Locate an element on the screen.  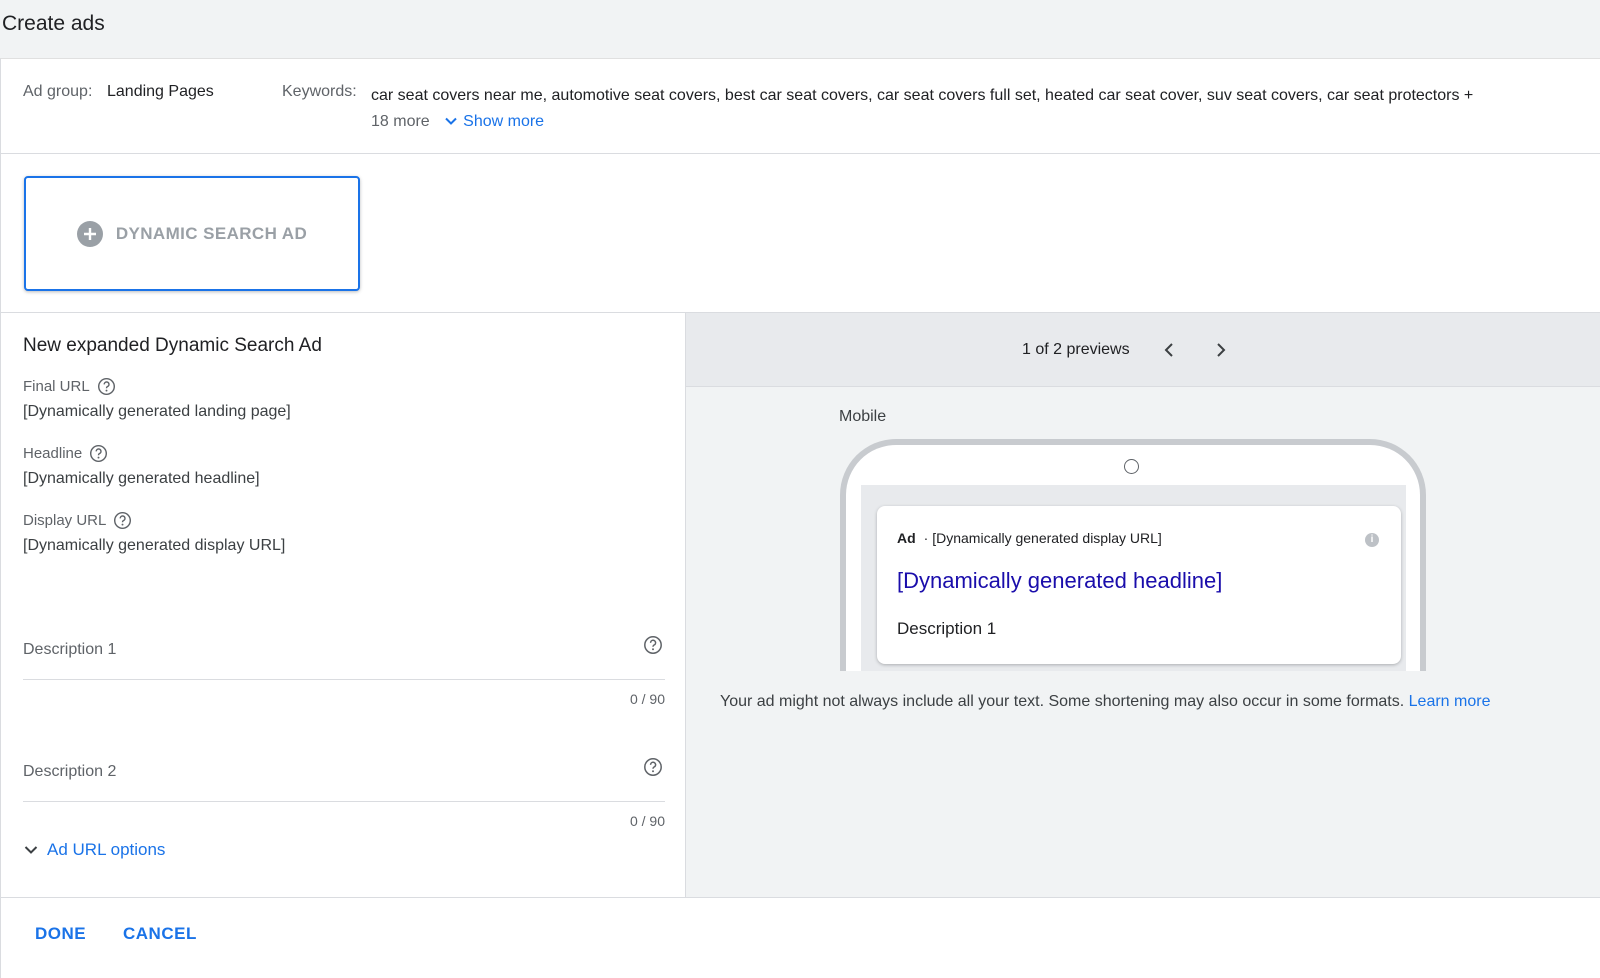
done-button: DONE is located at coordinates (60, 934).